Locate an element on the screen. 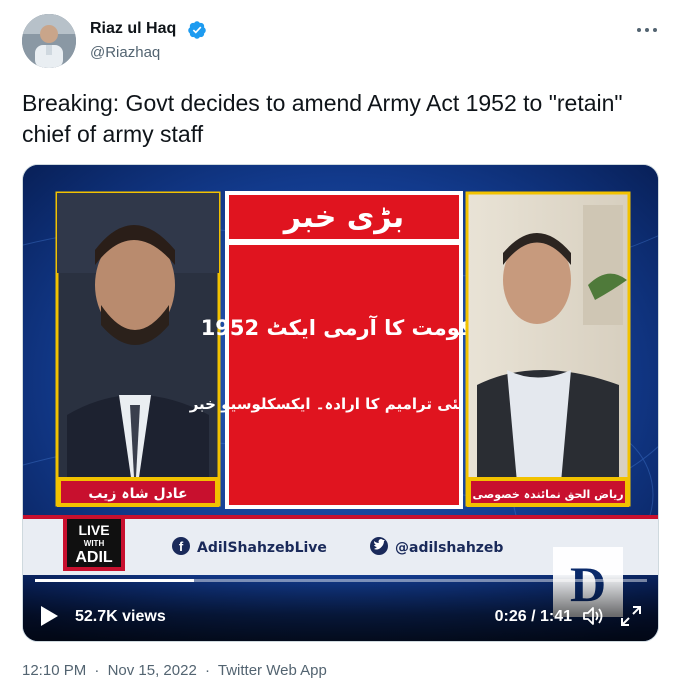 Image resolution: width=681 pixels, height=690 pixels. tweet-source: Twitter Web App is located at coordinates (272, 670).